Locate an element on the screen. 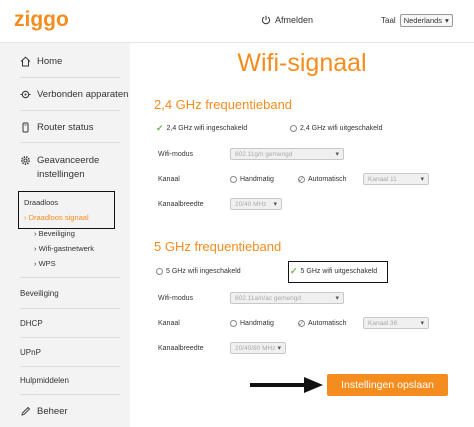 This screenshot has height=427, width=474. select-value: 802.11a/n/ac gemengd is located at coordinates (268, 298).